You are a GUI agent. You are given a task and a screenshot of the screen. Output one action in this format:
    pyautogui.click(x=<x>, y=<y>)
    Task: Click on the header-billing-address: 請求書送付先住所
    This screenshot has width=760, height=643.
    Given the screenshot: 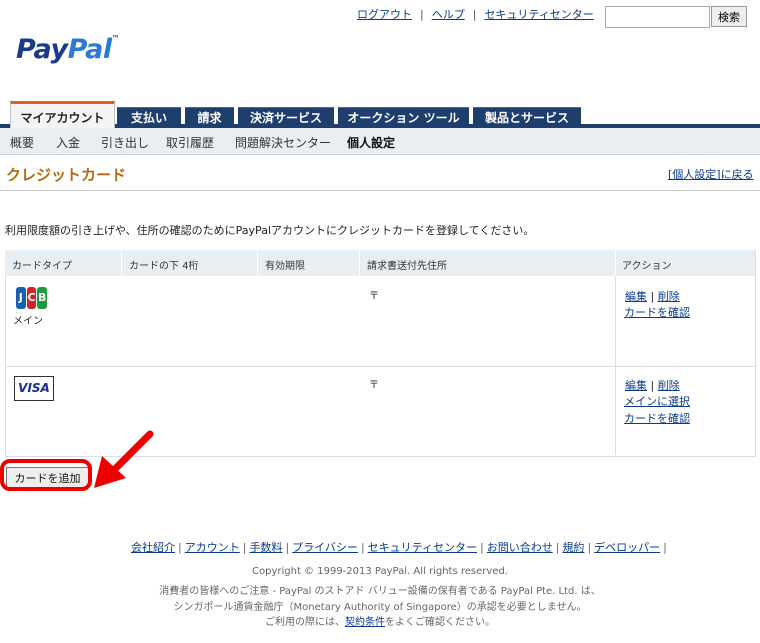 What is the action you would take?
    pyautogui.click(x=407, y=266)
    